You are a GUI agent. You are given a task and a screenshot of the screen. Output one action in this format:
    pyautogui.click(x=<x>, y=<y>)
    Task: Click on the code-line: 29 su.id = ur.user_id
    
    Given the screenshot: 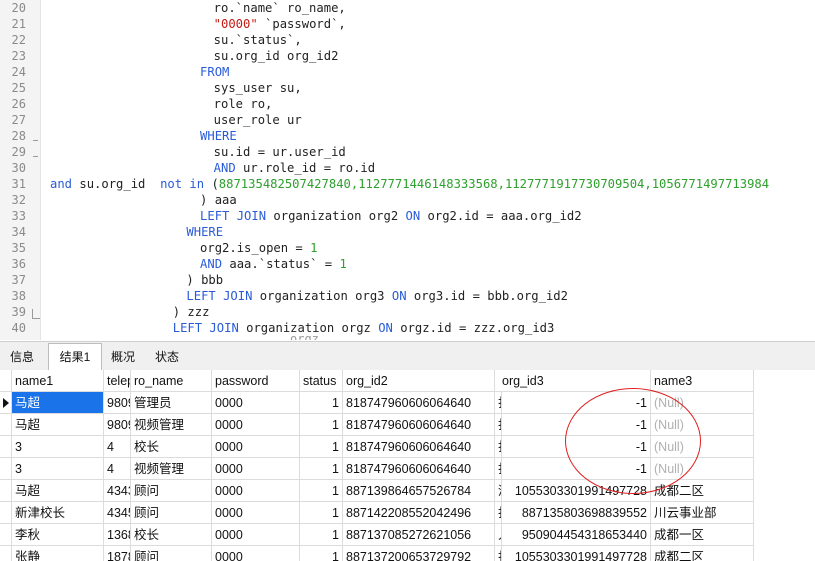 What is the action you would take?
    pyautogui.click(x=407, y=152)
    